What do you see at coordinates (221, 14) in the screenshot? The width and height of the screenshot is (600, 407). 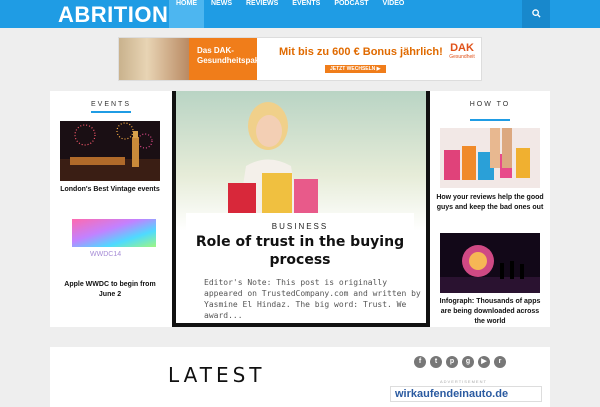 I see `nav-news: NEWS` at bounding box center [221, 14].